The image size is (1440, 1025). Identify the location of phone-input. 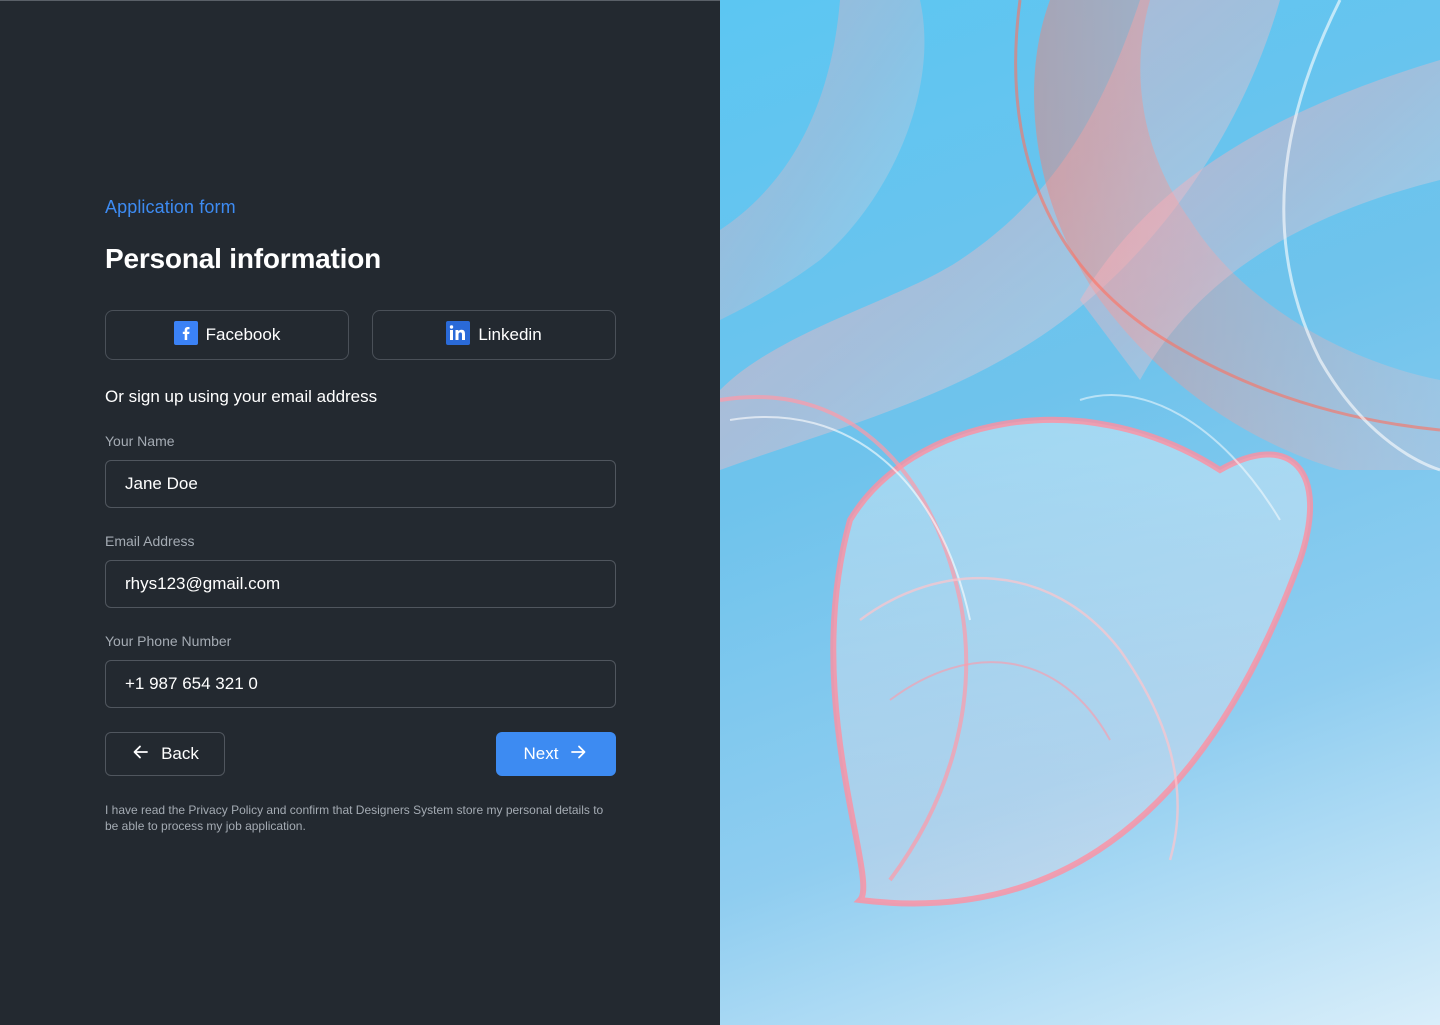
(360, 684).